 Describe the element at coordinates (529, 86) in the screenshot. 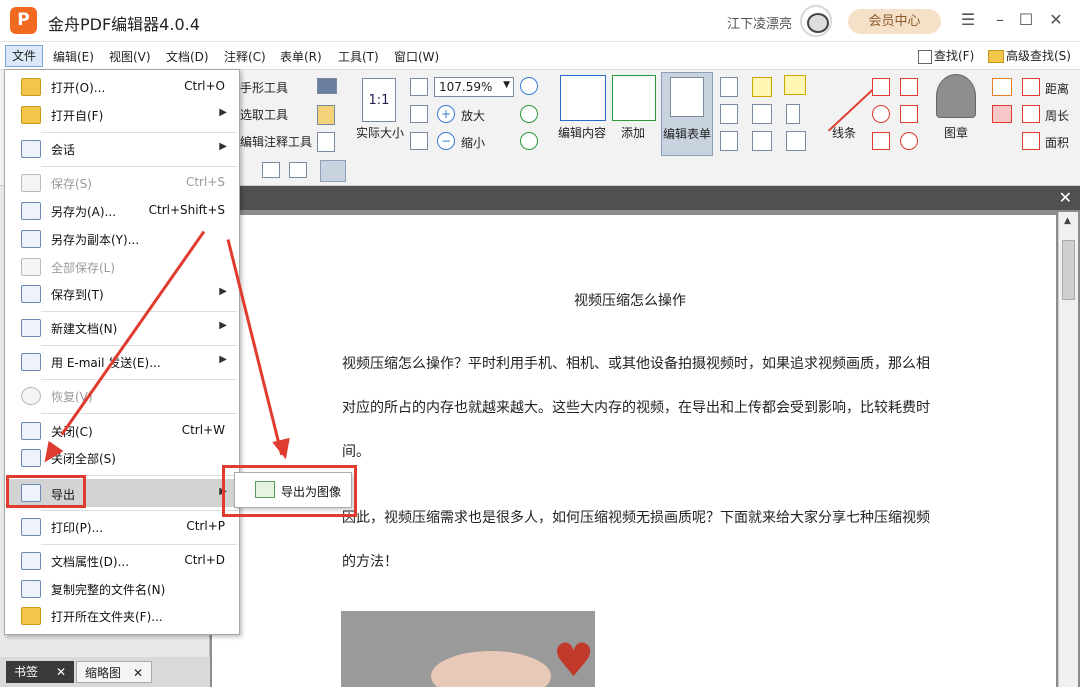

I see `zoom-magnifier-icon` at that location.